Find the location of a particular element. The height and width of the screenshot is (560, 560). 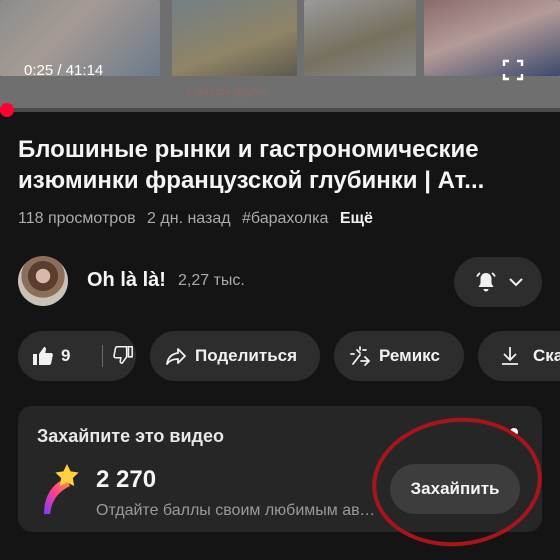

share-button: Поделиться is located at coordinates (235, 356).